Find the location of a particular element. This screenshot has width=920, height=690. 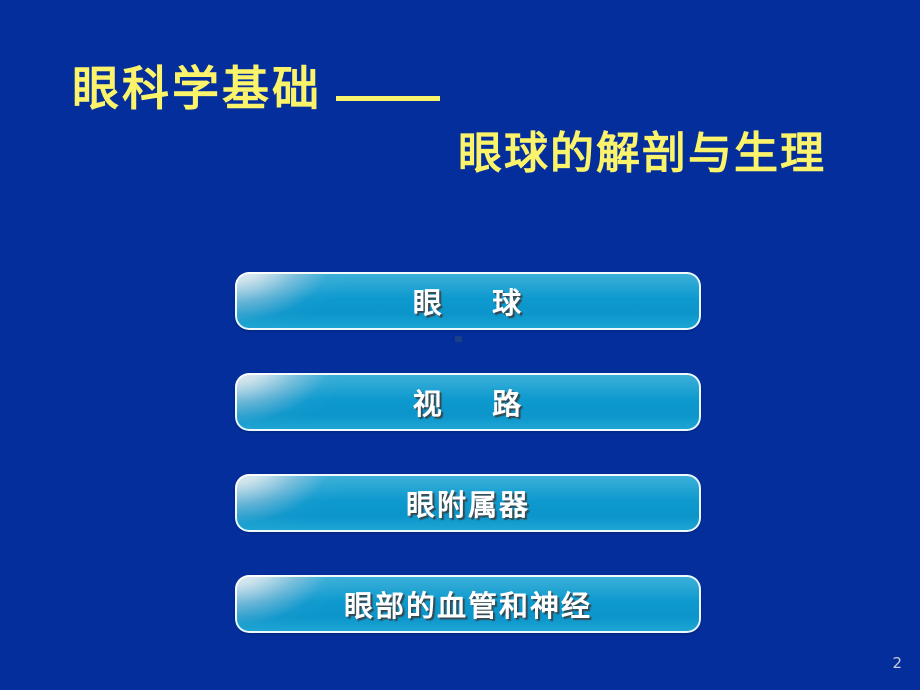

menu-button-label: 眼部的血管和神经 is located at coordinates (467, 606).